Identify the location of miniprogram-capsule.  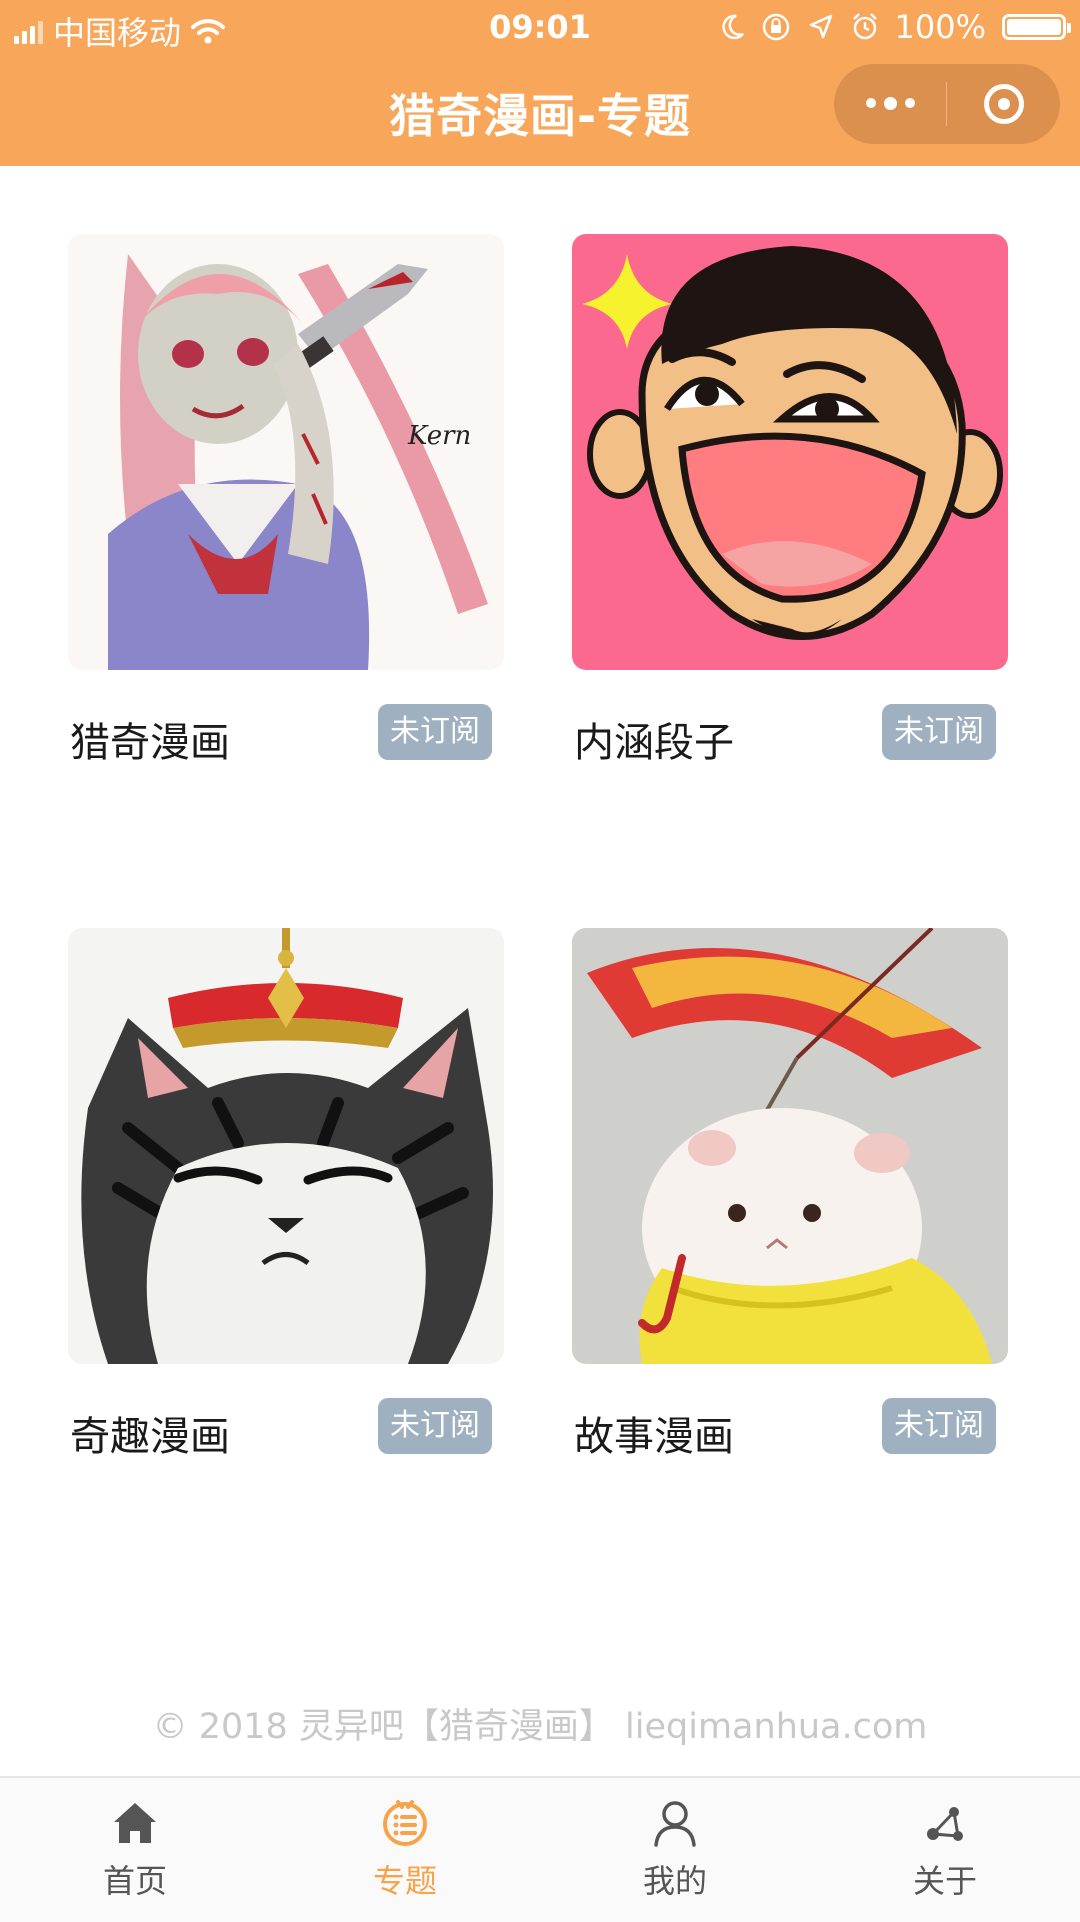
(947, 104).